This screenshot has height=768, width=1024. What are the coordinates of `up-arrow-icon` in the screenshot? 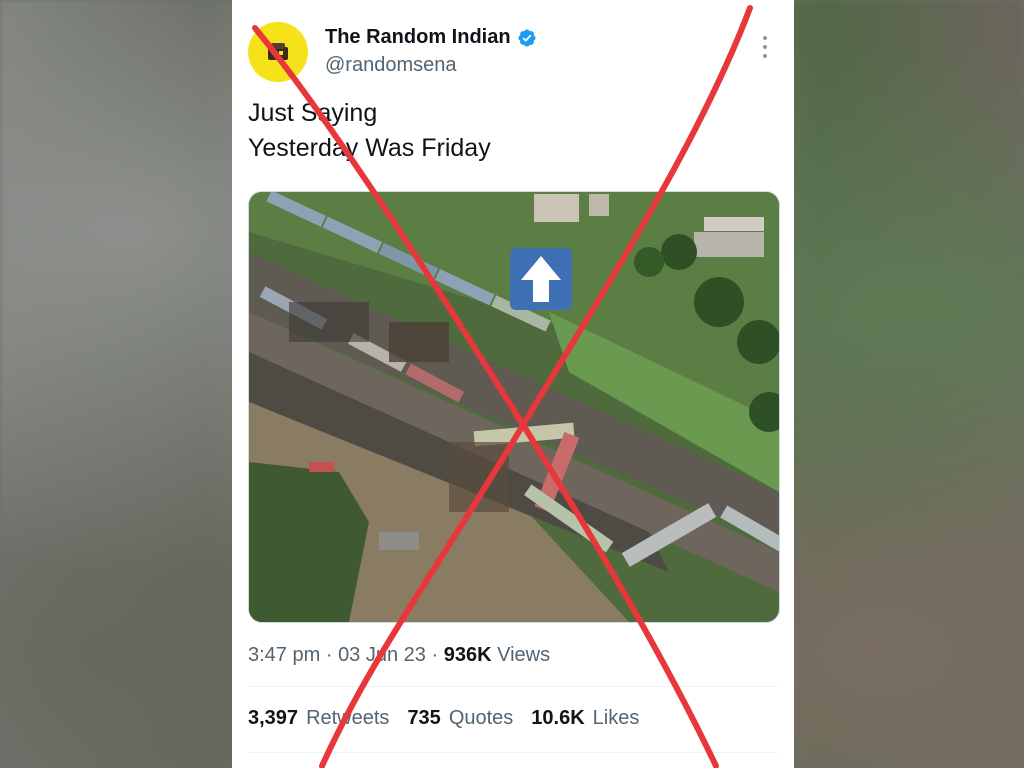 It's located at (541, 279).